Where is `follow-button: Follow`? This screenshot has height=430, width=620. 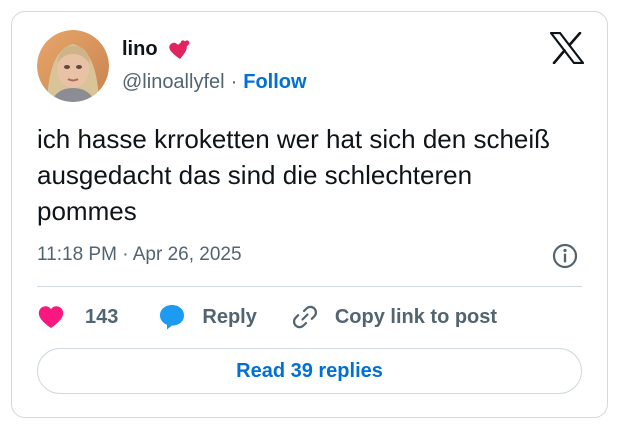
follow-button: Follow is located at coordinates (274, 82).